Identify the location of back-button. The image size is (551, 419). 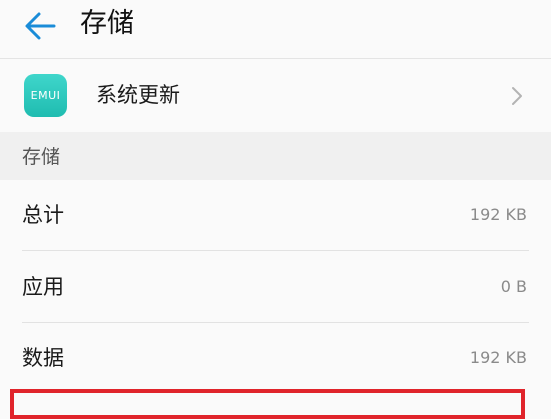
(40, 26).